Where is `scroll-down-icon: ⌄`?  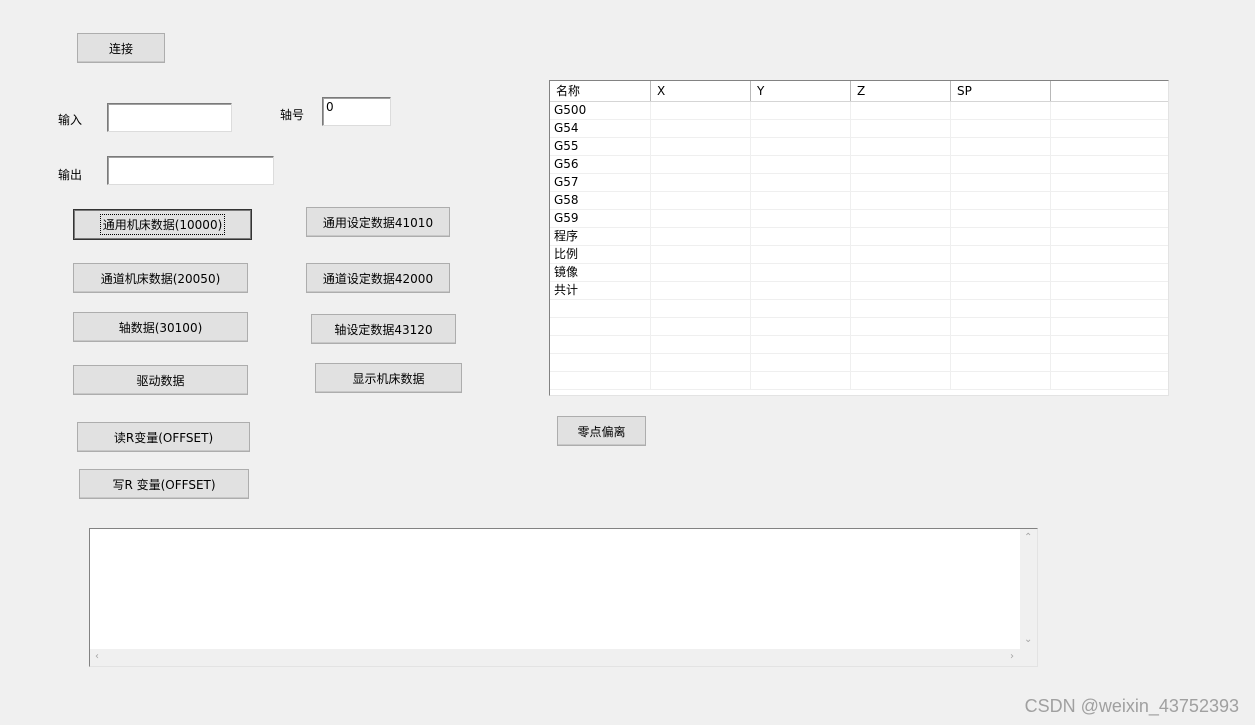
scroll-down-icon: ⌄ is located at coordinates (1028, 640).